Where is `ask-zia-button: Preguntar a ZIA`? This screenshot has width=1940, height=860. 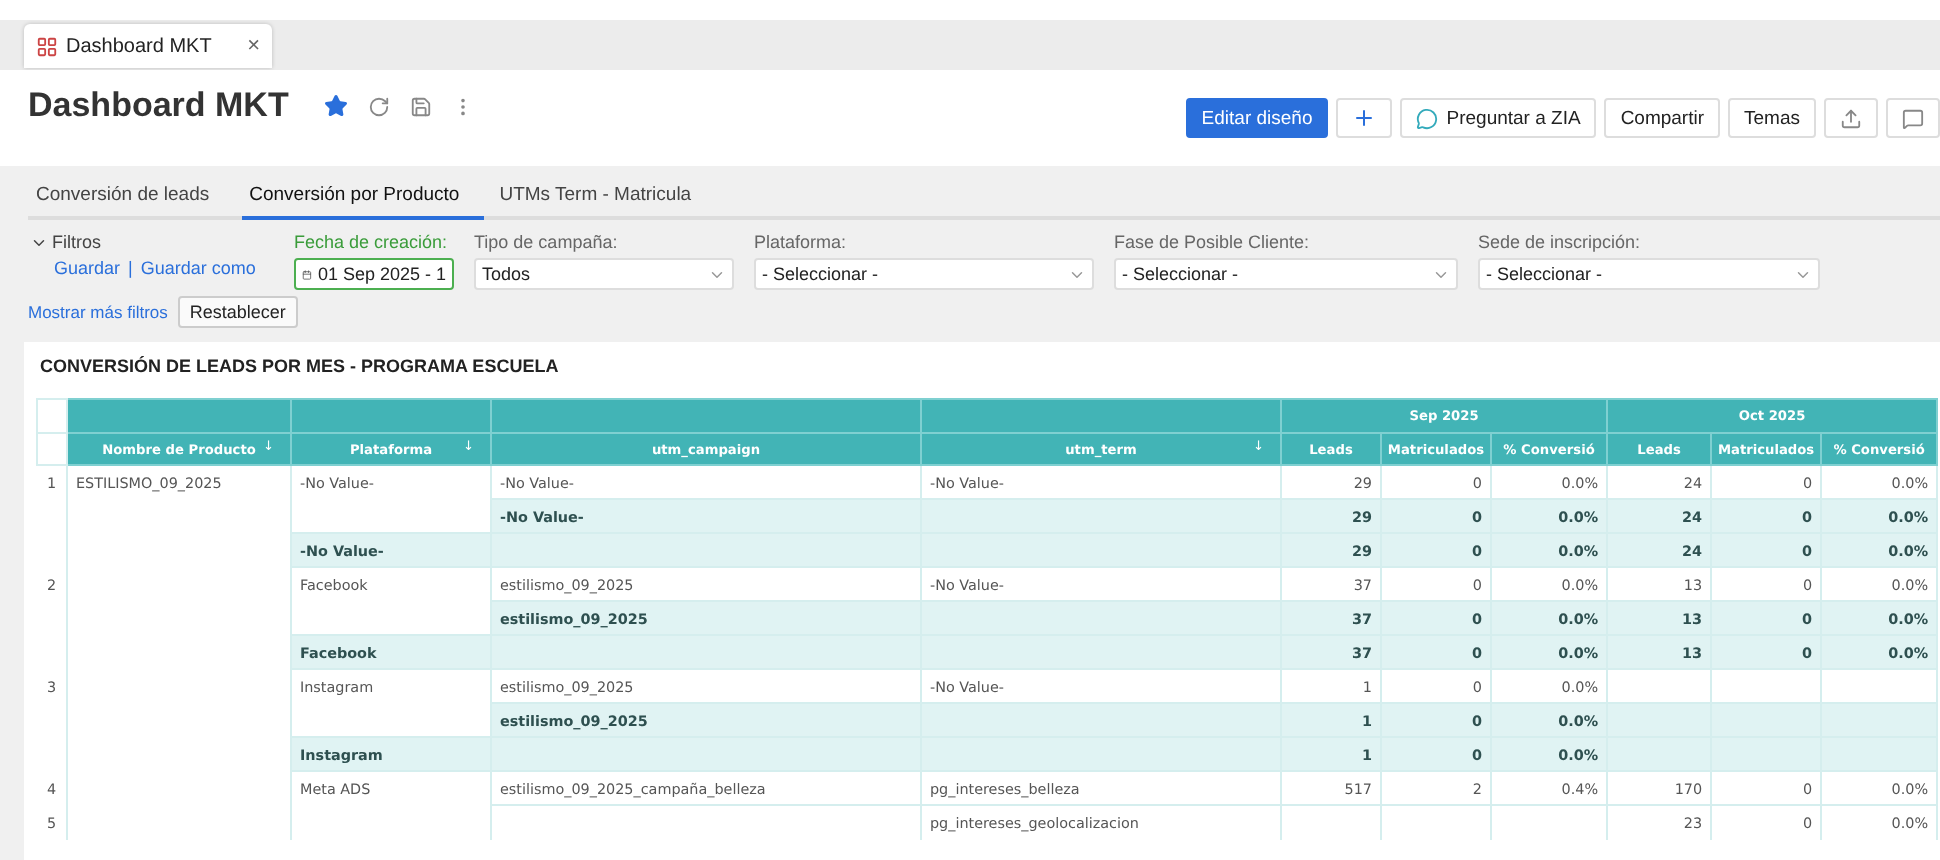
ask-zia-button: Preguntar a ZIA is located at coordinates (1498, 118).